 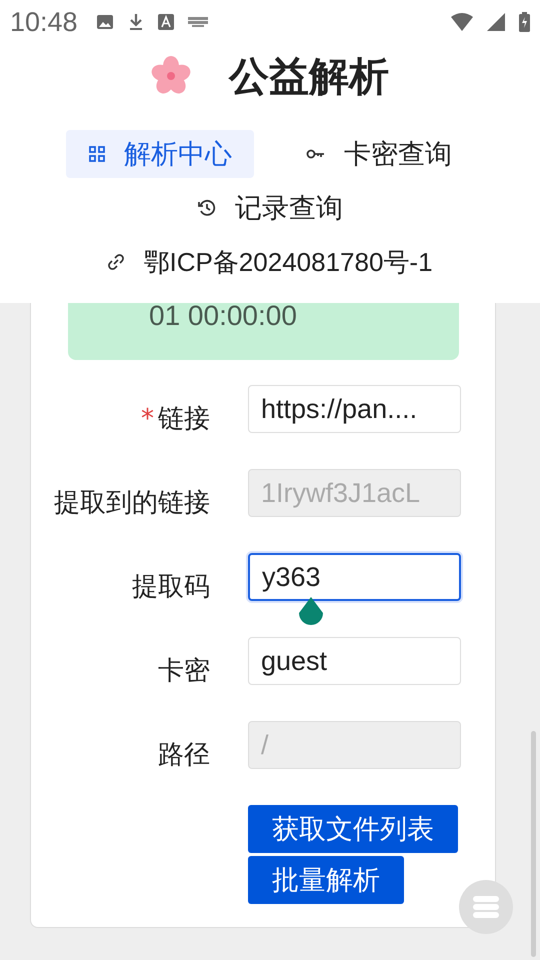 What do you see at coordinates (288, 262) in the screenshot?
I see `icp-link: 鄂ICP备2024081780号-1` at bounding box center [288, 262].